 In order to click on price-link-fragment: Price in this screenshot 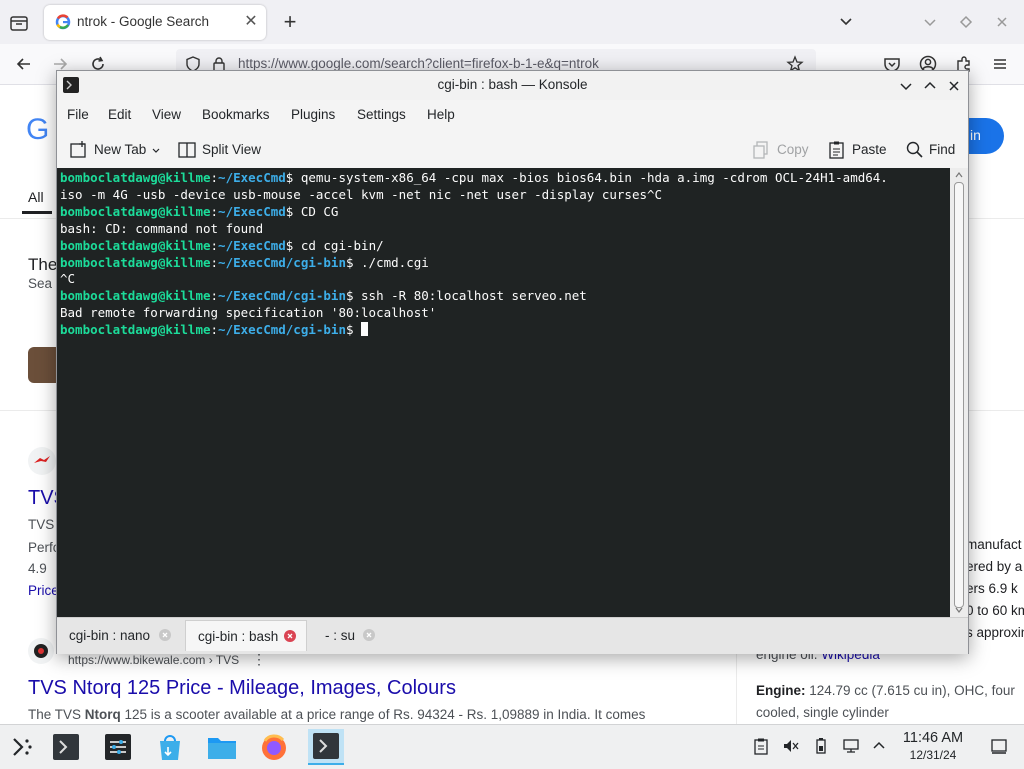, I will do `click(43, 590)`.